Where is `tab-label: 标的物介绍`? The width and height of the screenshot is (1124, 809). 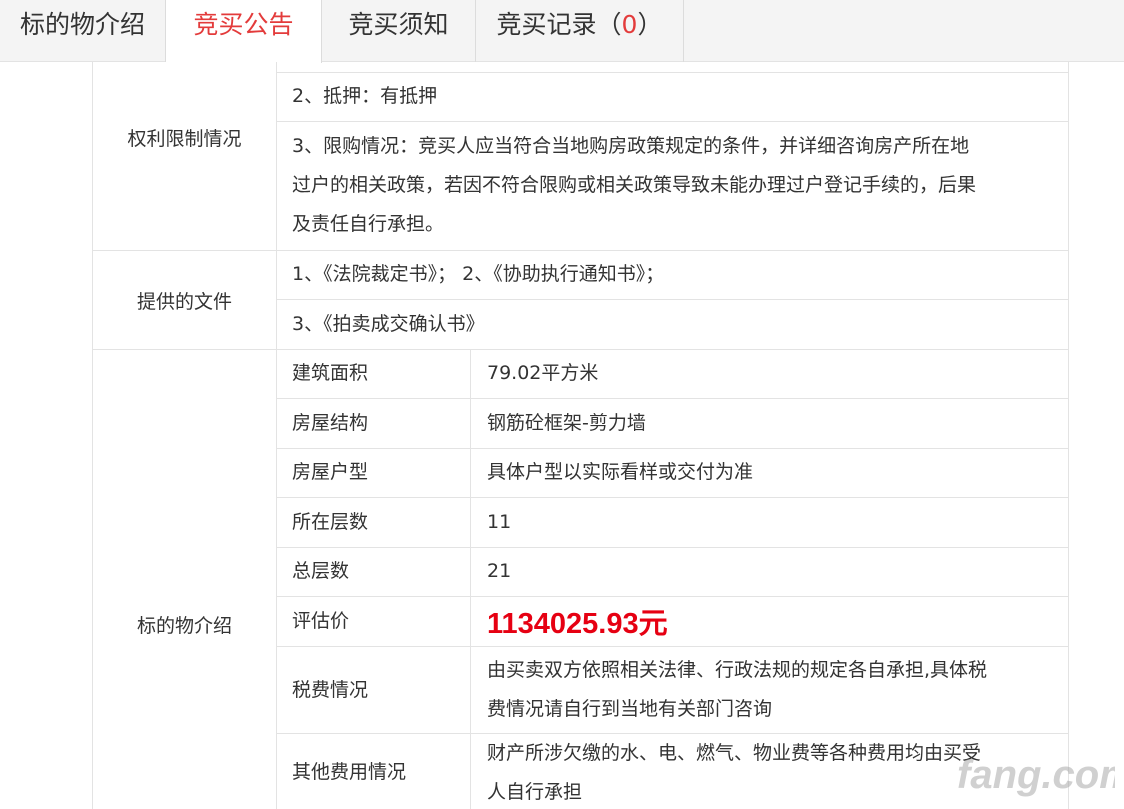 tab-label: 标的物介绍 is located at coordinates (82, 24).